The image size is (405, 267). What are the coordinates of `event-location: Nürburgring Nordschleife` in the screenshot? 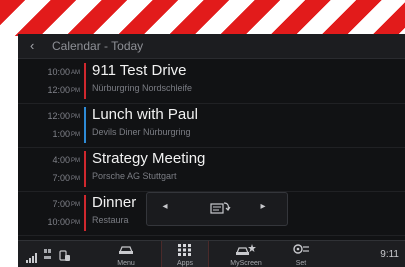 It's located at (142, 88).